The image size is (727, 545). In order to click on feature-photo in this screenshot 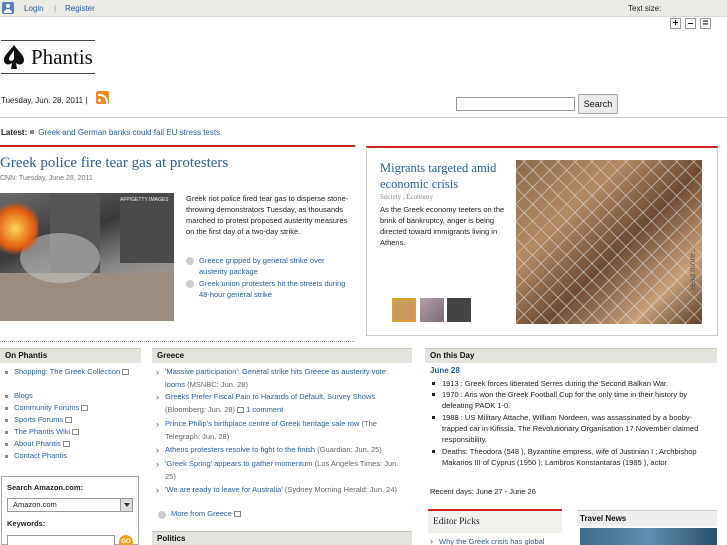, I will do `click(609, 242)`.